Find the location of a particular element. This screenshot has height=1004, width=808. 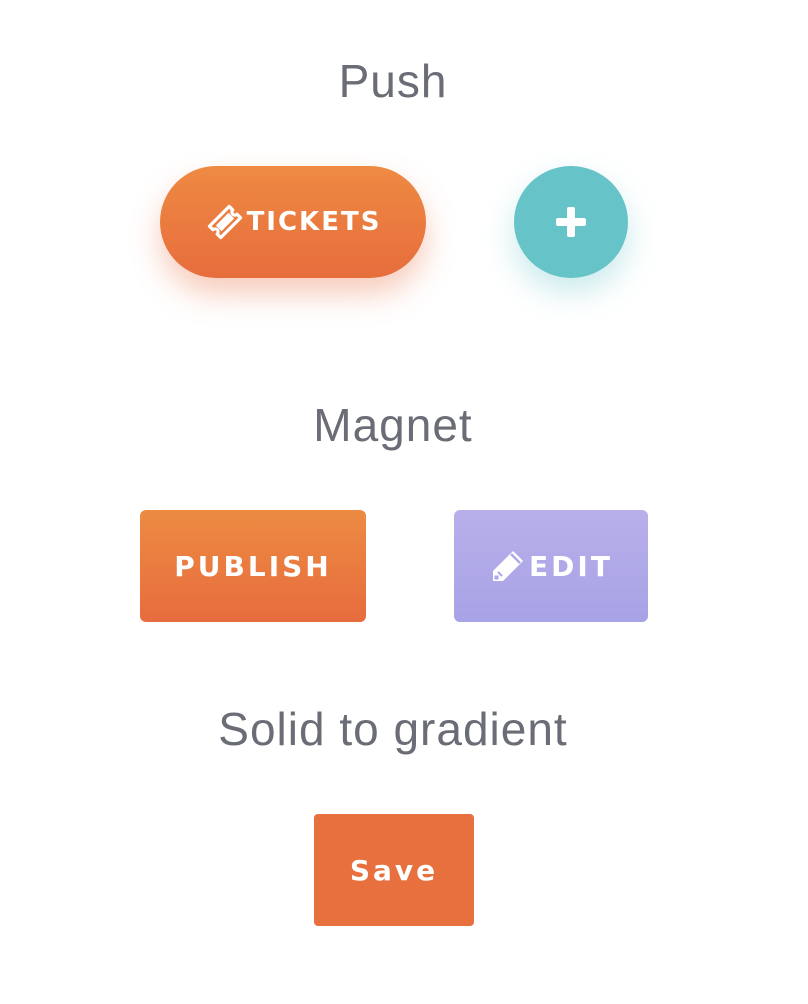

edit-button: EDIT is located at coordinates (551, 566).